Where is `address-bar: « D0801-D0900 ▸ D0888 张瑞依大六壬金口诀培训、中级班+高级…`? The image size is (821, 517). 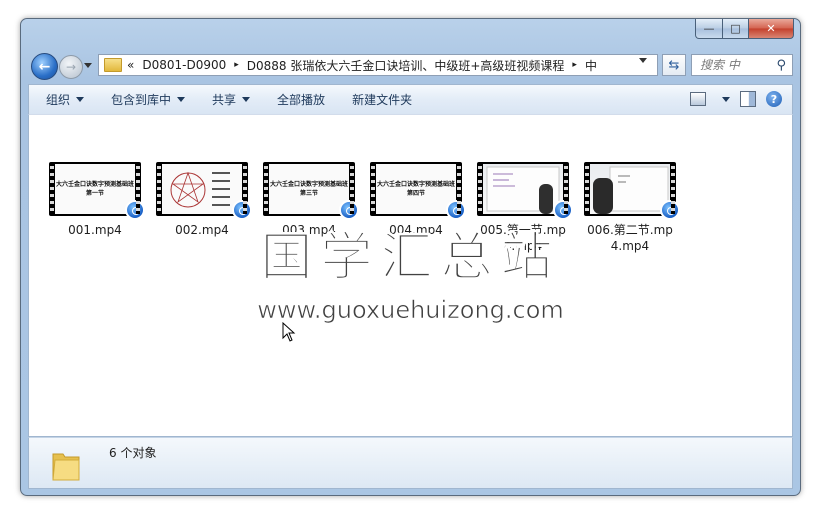
address-bar: « D0801-D0900 ▸ D0888 张瑞依大六壬金口诀培训、中级班+高级… is located at coordinates (378, 65).